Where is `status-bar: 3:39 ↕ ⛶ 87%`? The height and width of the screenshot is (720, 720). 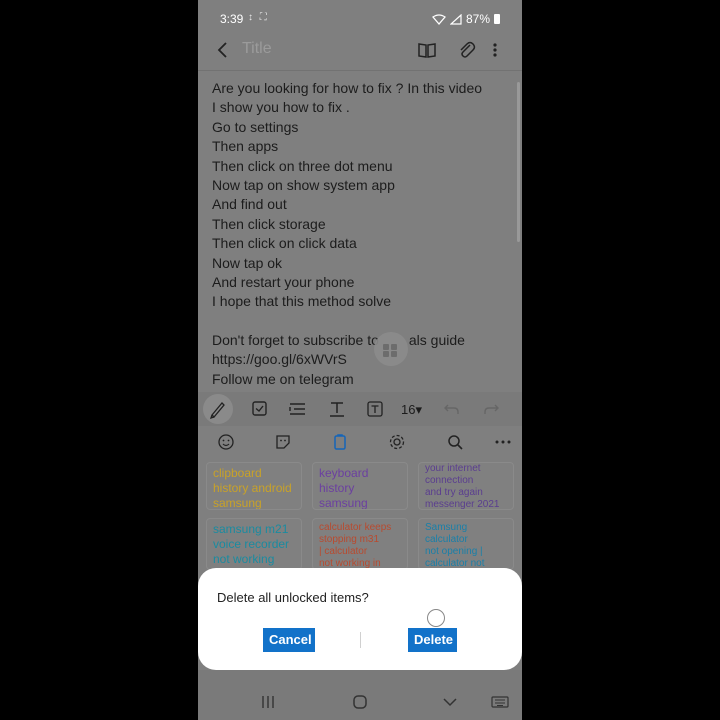 status-bar: 3:39 ↕ ⛶ 87% is located at coordinates (360, 18).